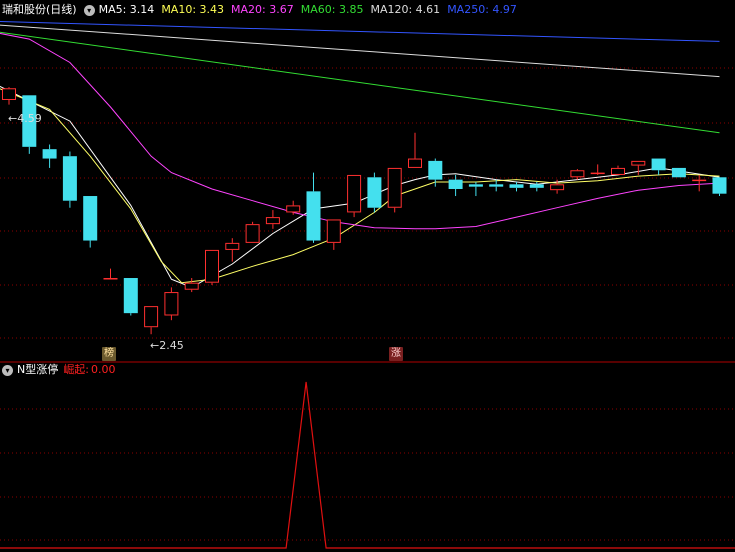 The image size is (735, 552). Describe the element at coordinates (126, 9) in the screenshot. I see `ma-legend-item: MA5: 3.14` at that location.